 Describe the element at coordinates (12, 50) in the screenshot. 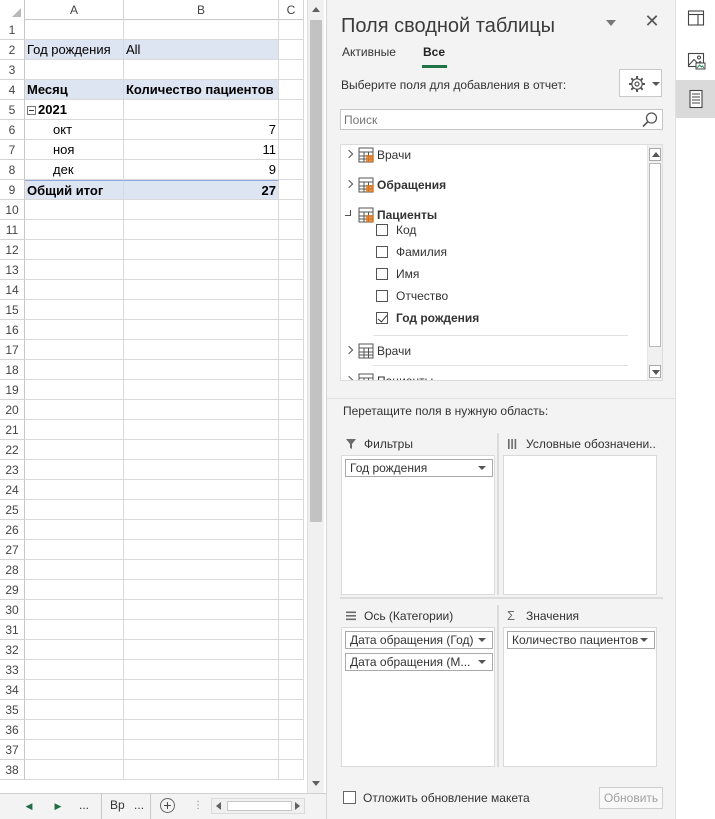

I see `row-header: 2` at that location.